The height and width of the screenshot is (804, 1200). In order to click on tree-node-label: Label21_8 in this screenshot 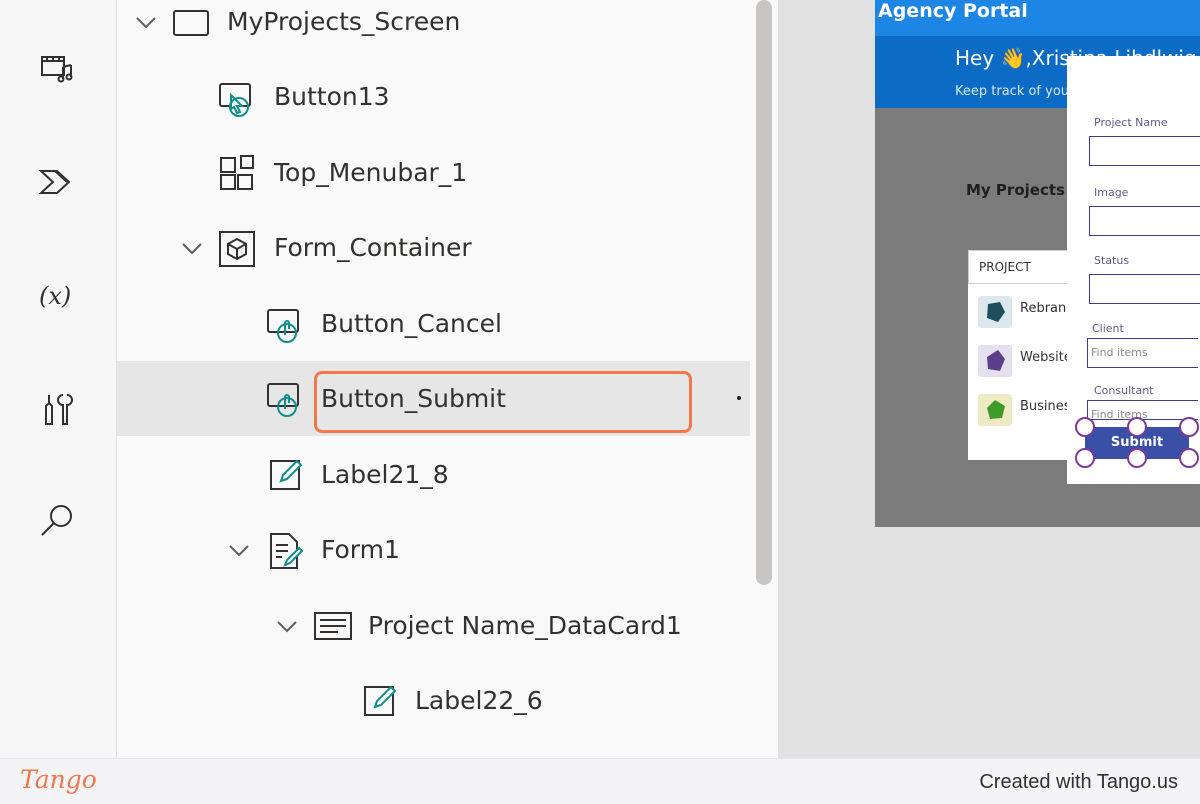, I will do `click(385, 474)`.